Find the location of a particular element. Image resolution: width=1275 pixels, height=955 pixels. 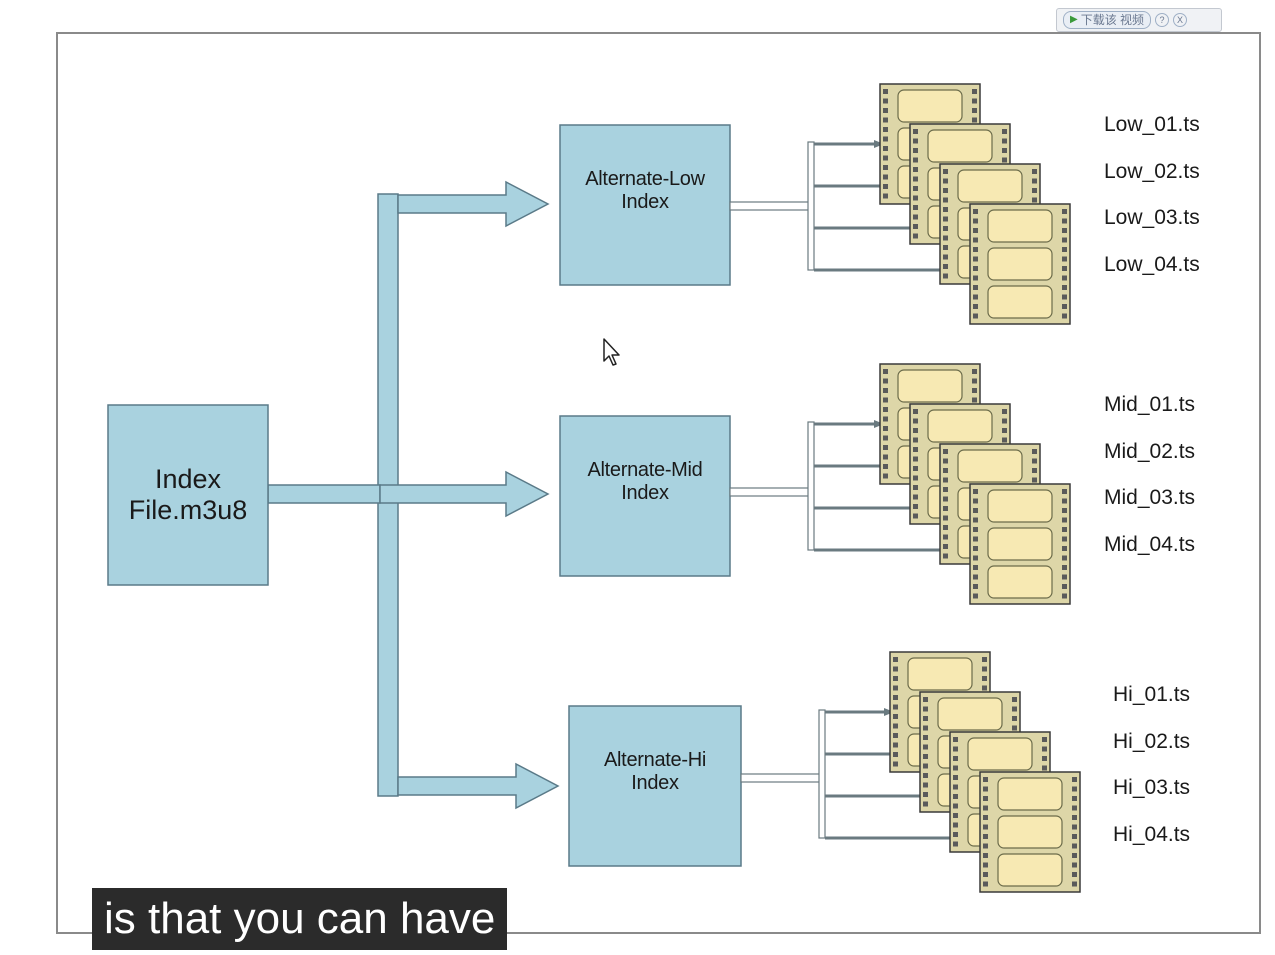

file-label: Low_01.ts is located at coordinates (1152, 124).